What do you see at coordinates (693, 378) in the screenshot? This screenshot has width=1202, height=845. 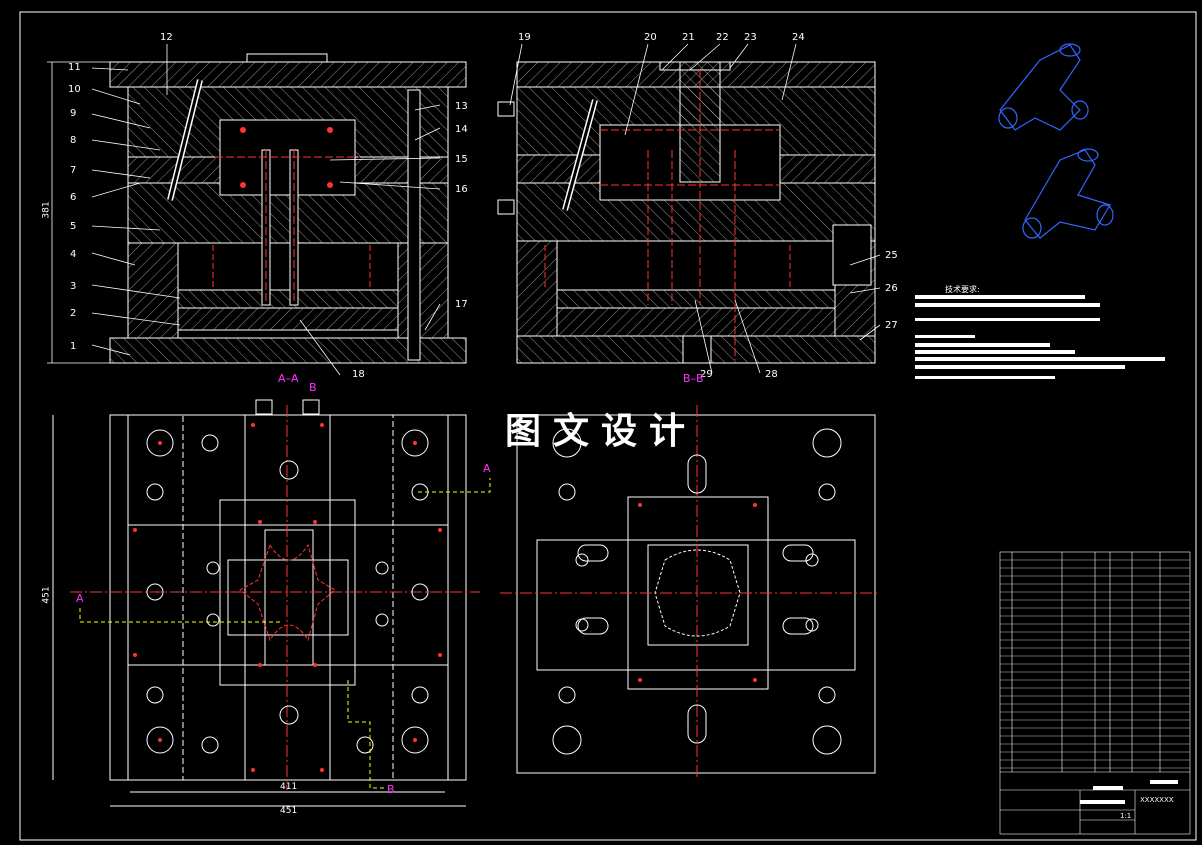 I see `section-title-bb: B–B` at bounding box center [693, 378].